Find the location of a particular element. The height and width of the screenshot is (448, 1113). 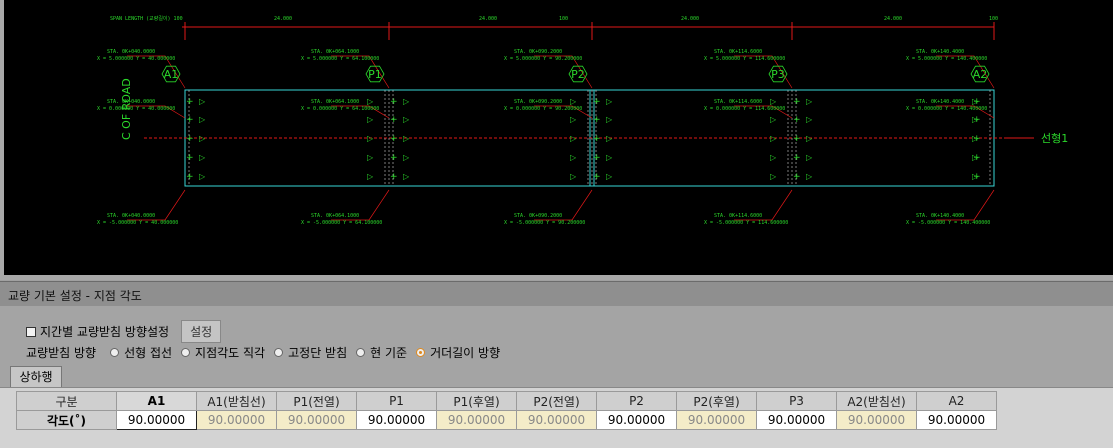

bearing-direction-checkbox-label: 지간별 교량받침 방향설정 is located at coordinates (104, 331).